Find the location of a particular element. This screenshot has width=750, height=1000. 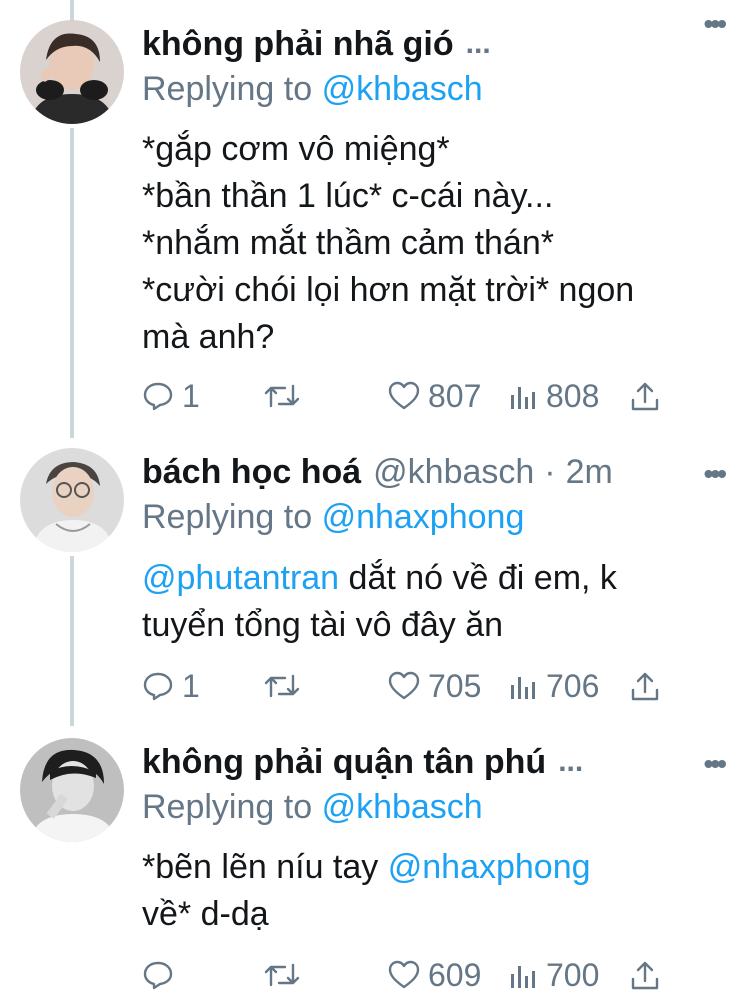

tweet-text-line: mà anh? is located at coordinates (208, 337).